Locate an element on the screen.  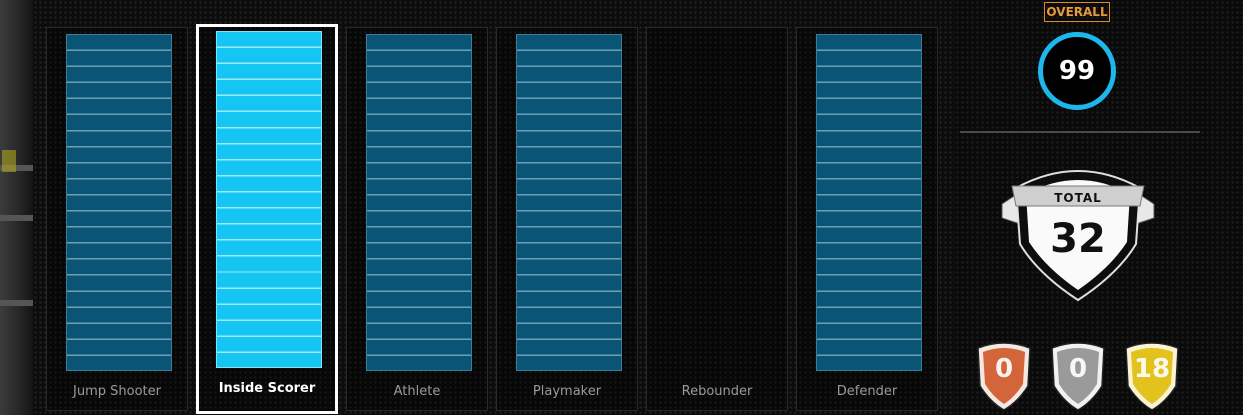
category-label: Jump Shooter is located at coordinates (117, 391).